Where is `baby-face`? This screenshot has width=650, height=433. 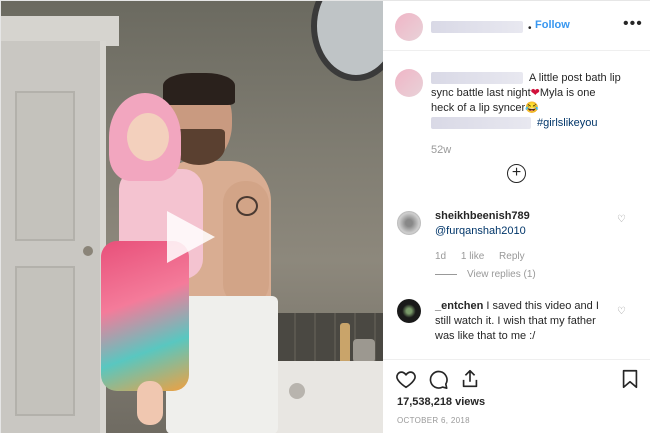 baby-face is located at coordinates (148, 137).